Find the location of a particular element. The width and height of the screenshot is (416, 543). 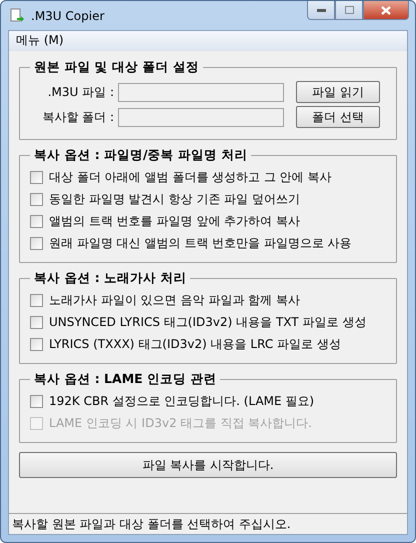

option-label: 192K CBR 설정으로 인코딩합니다. (LAME 필요) is located at coordinates (181, 401).